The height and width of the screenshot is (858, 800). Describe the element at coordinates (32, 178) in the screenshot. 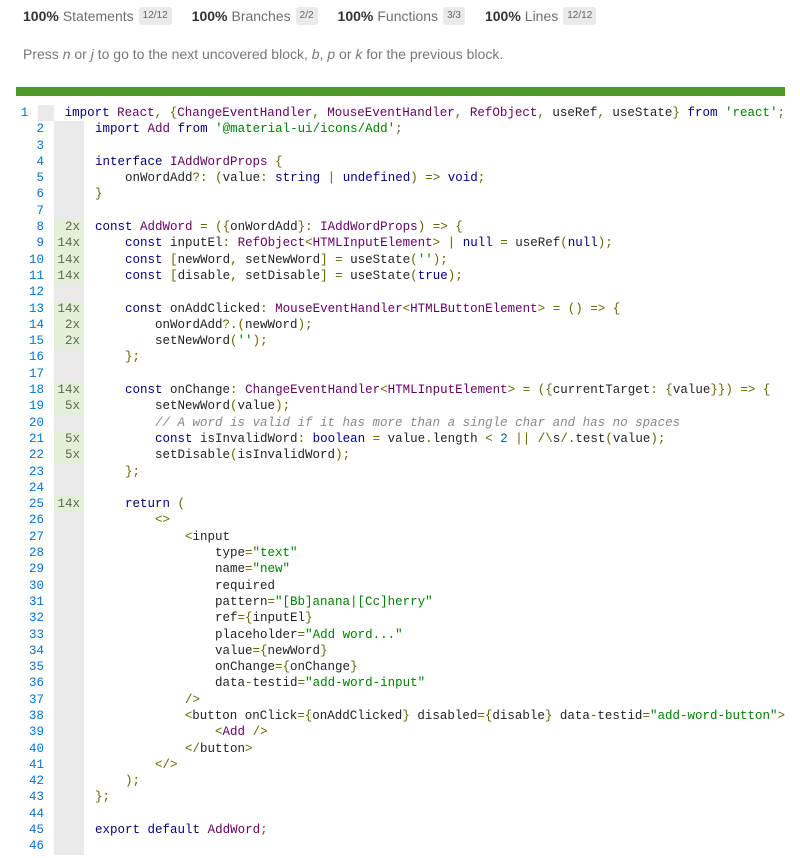

I see `line-number-link: 5` at that location.